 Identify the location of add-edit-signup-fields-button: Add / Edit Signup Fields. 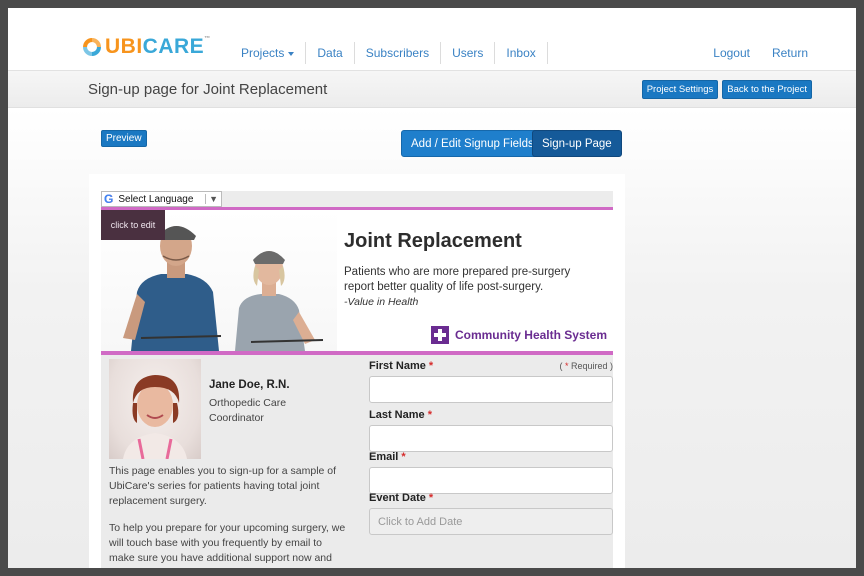
(472, 143).